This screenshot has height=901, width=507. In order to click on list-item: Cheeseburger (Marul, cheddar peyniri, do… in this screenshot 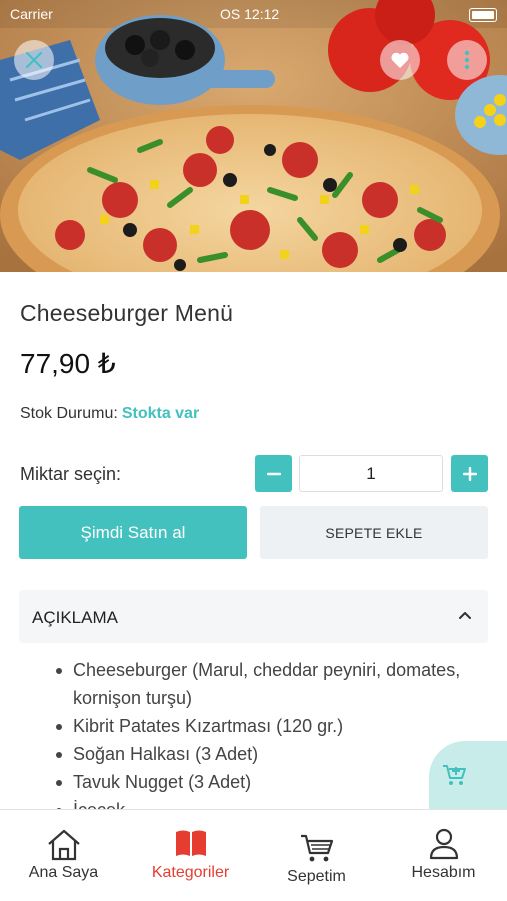, I will do `click(269, 684)`.